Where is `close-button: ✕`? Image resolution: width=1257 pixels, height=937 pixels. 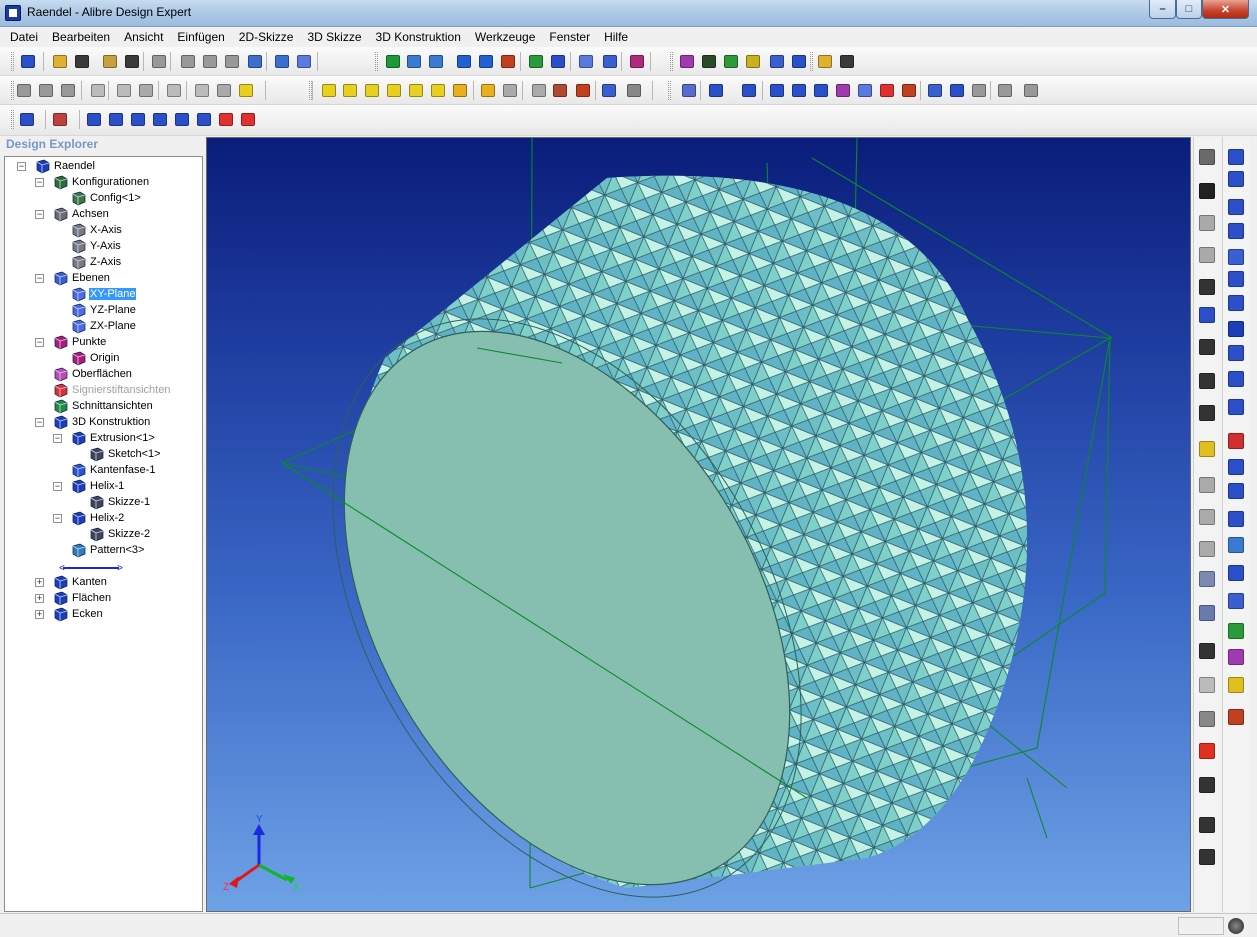
close-button: ✕ is located at coordinates (1225, 9).